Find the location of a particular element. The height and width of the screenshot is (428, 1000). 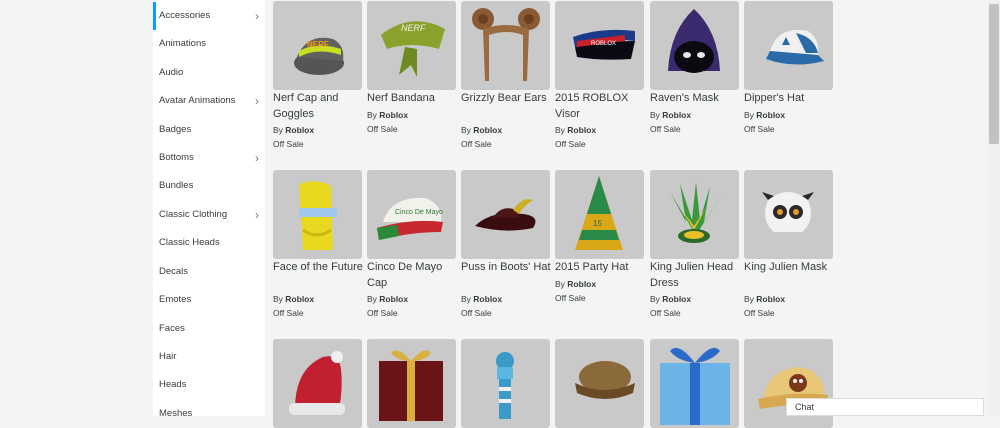

face-future-thumbnail is located at coordinates (317, 214).